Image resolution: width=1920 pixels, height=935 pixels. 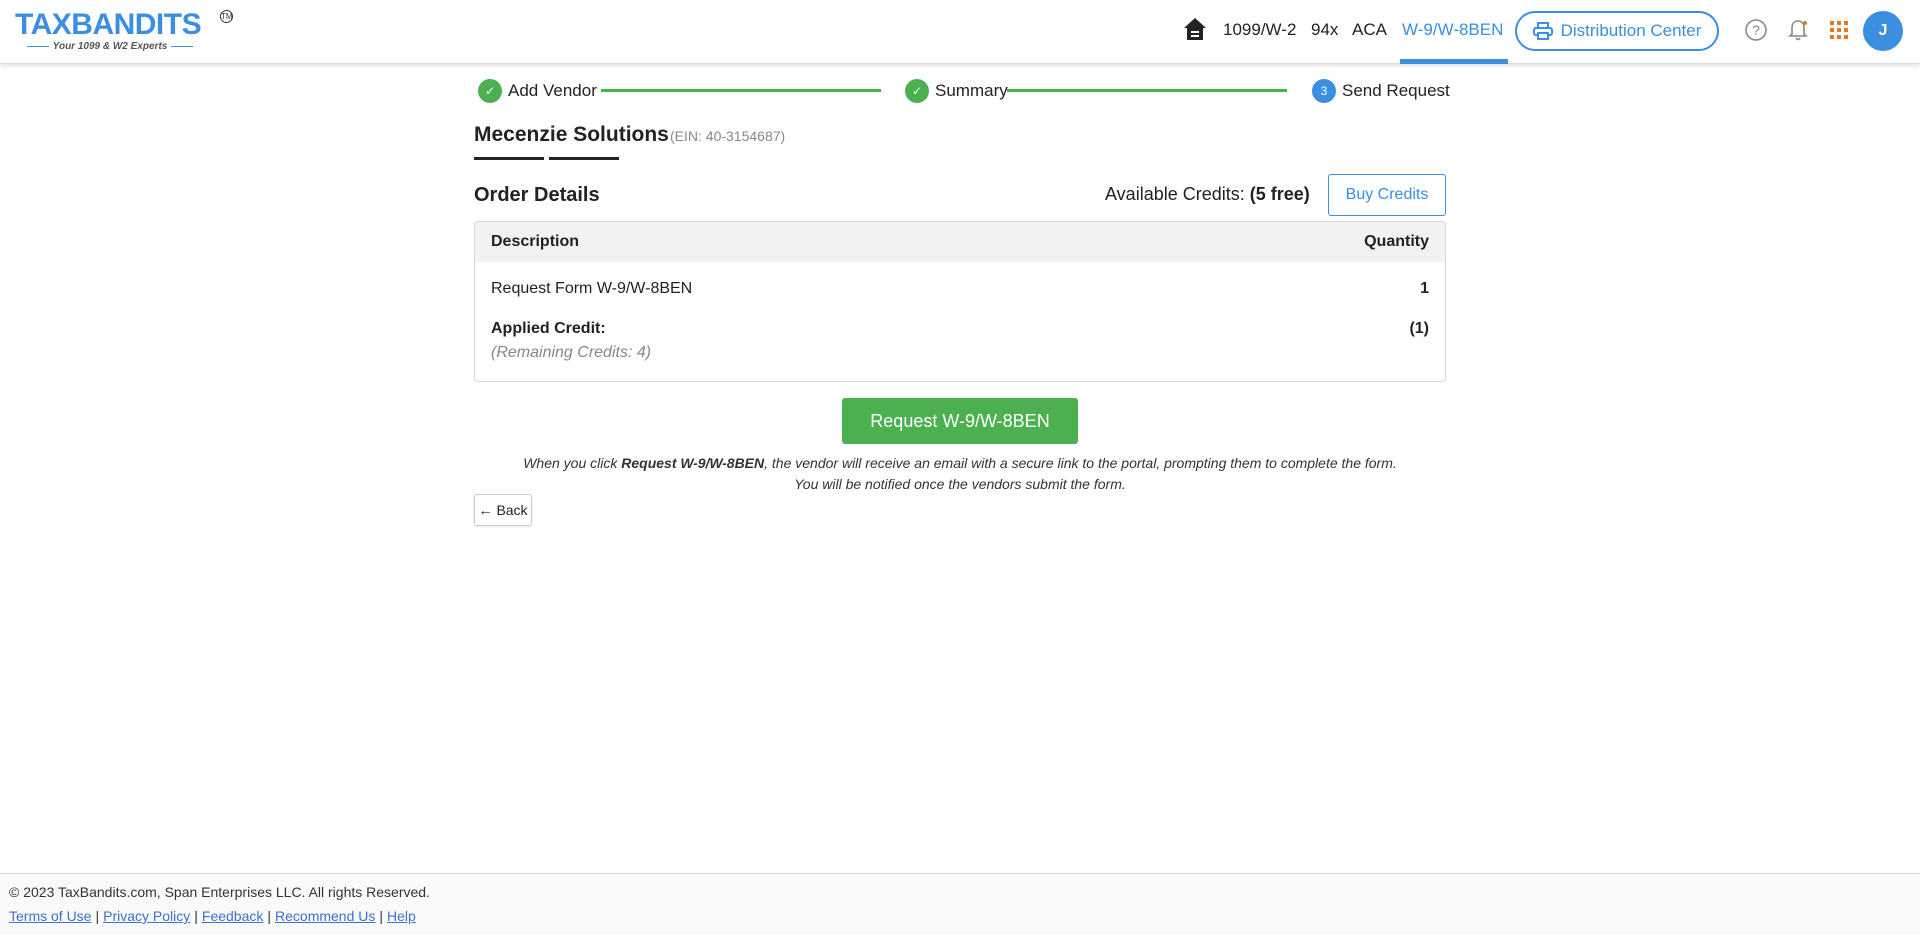 I want to click on help-icon: ?, so click(x=1756, y=30).